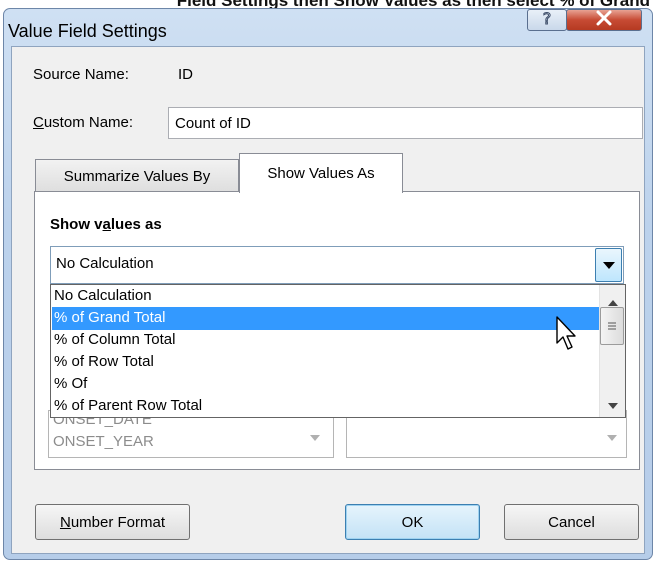  Describe the element at coordinates (567, 338) in the screenshot. I see `mouse-cursor-icon` at that location.